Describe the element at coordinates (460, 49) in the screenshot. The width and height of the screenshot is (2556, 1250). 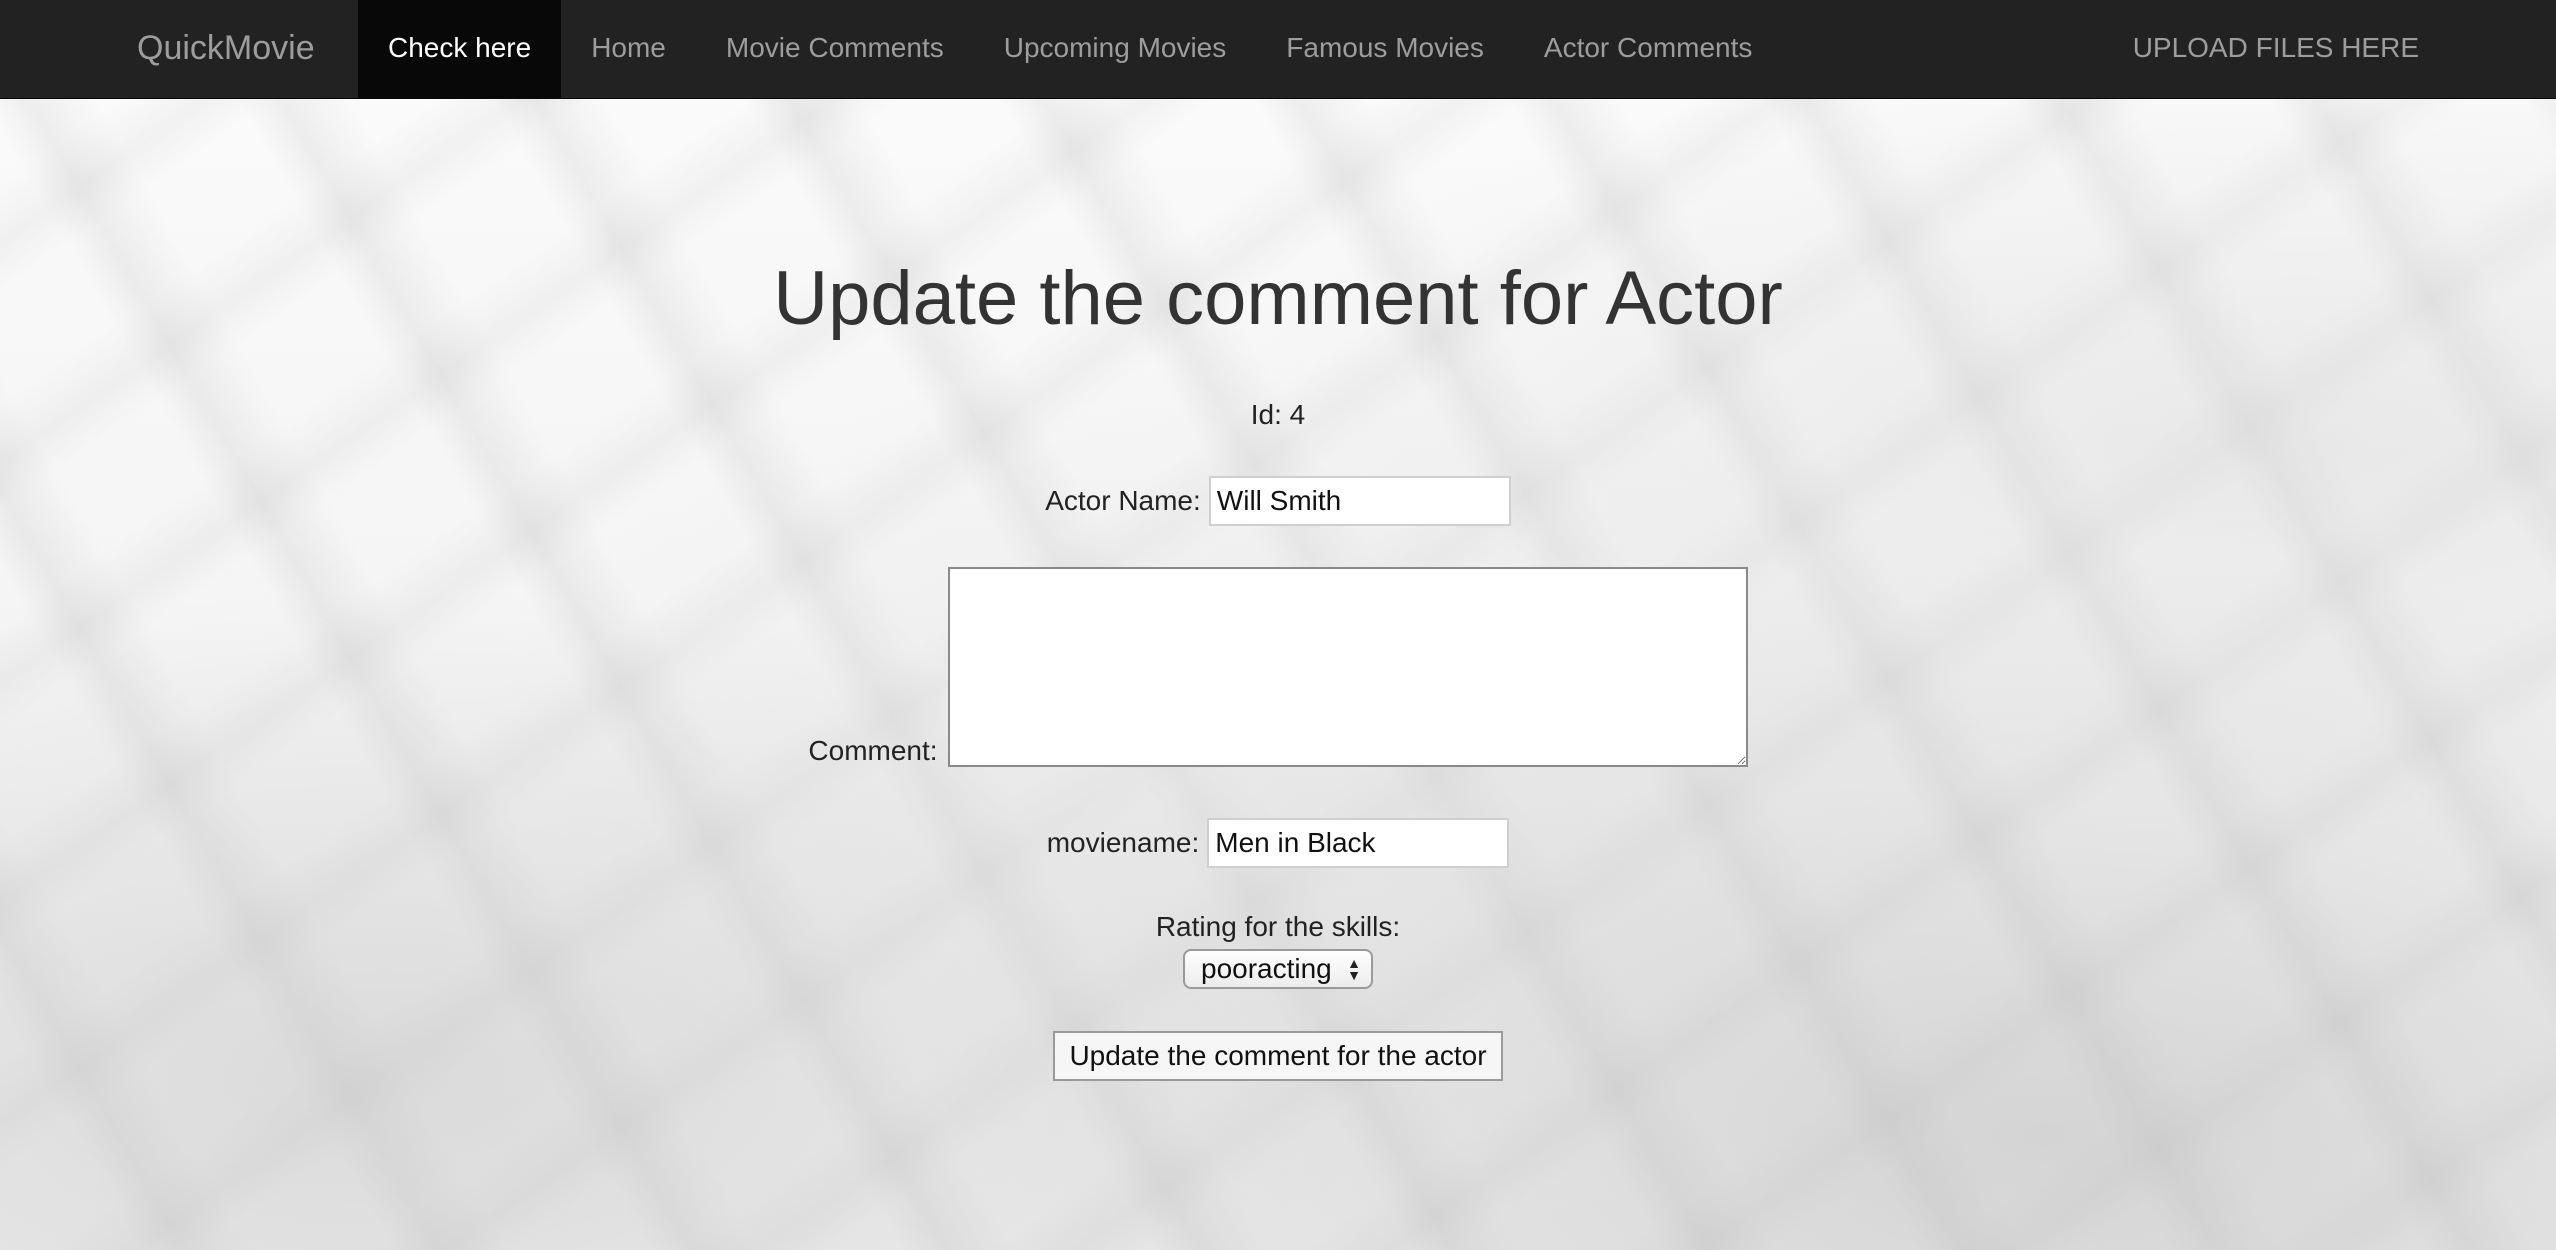
I see `nav-item-check-here: Check here` at that location.